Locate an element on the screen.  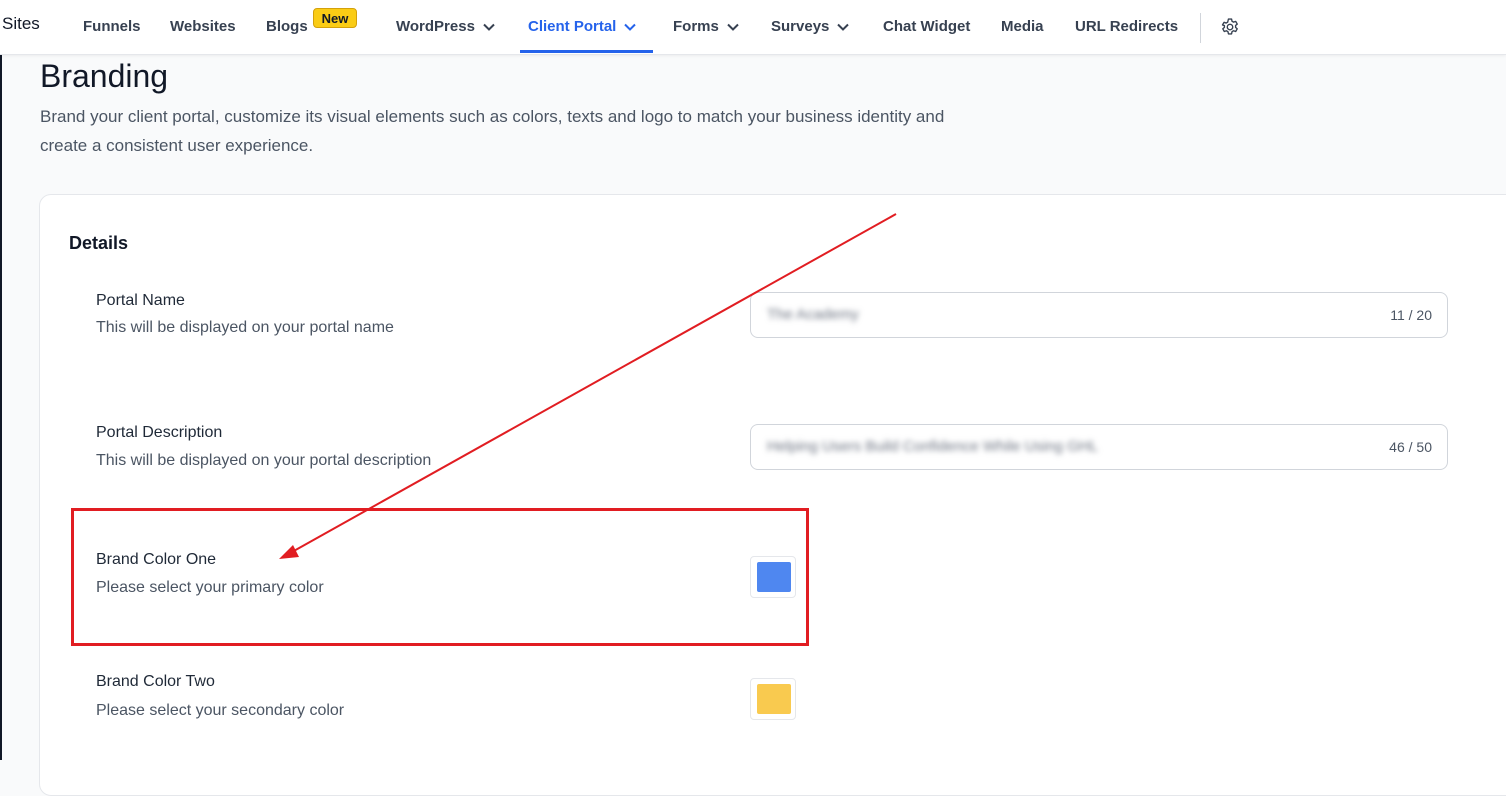
nav-brand: Sites is located at coordinates (21, 23).